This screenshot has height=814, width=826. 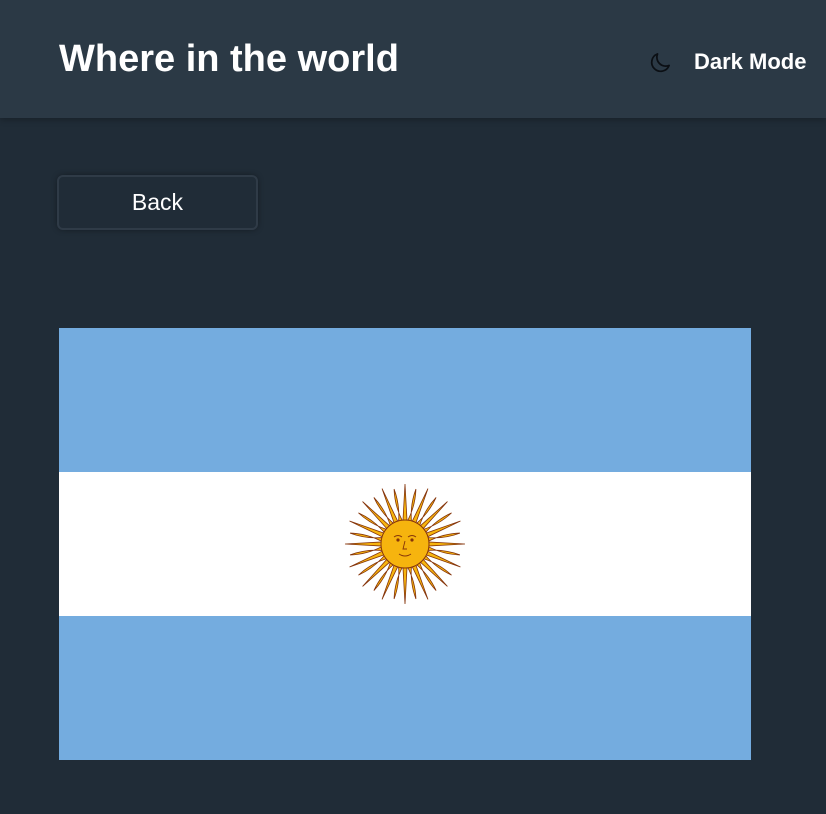 What do you see at coordinates (413, 59) in the screenshot?
I see `app-header: Where in the world Dark Mode` at bounding box center [413, 59].